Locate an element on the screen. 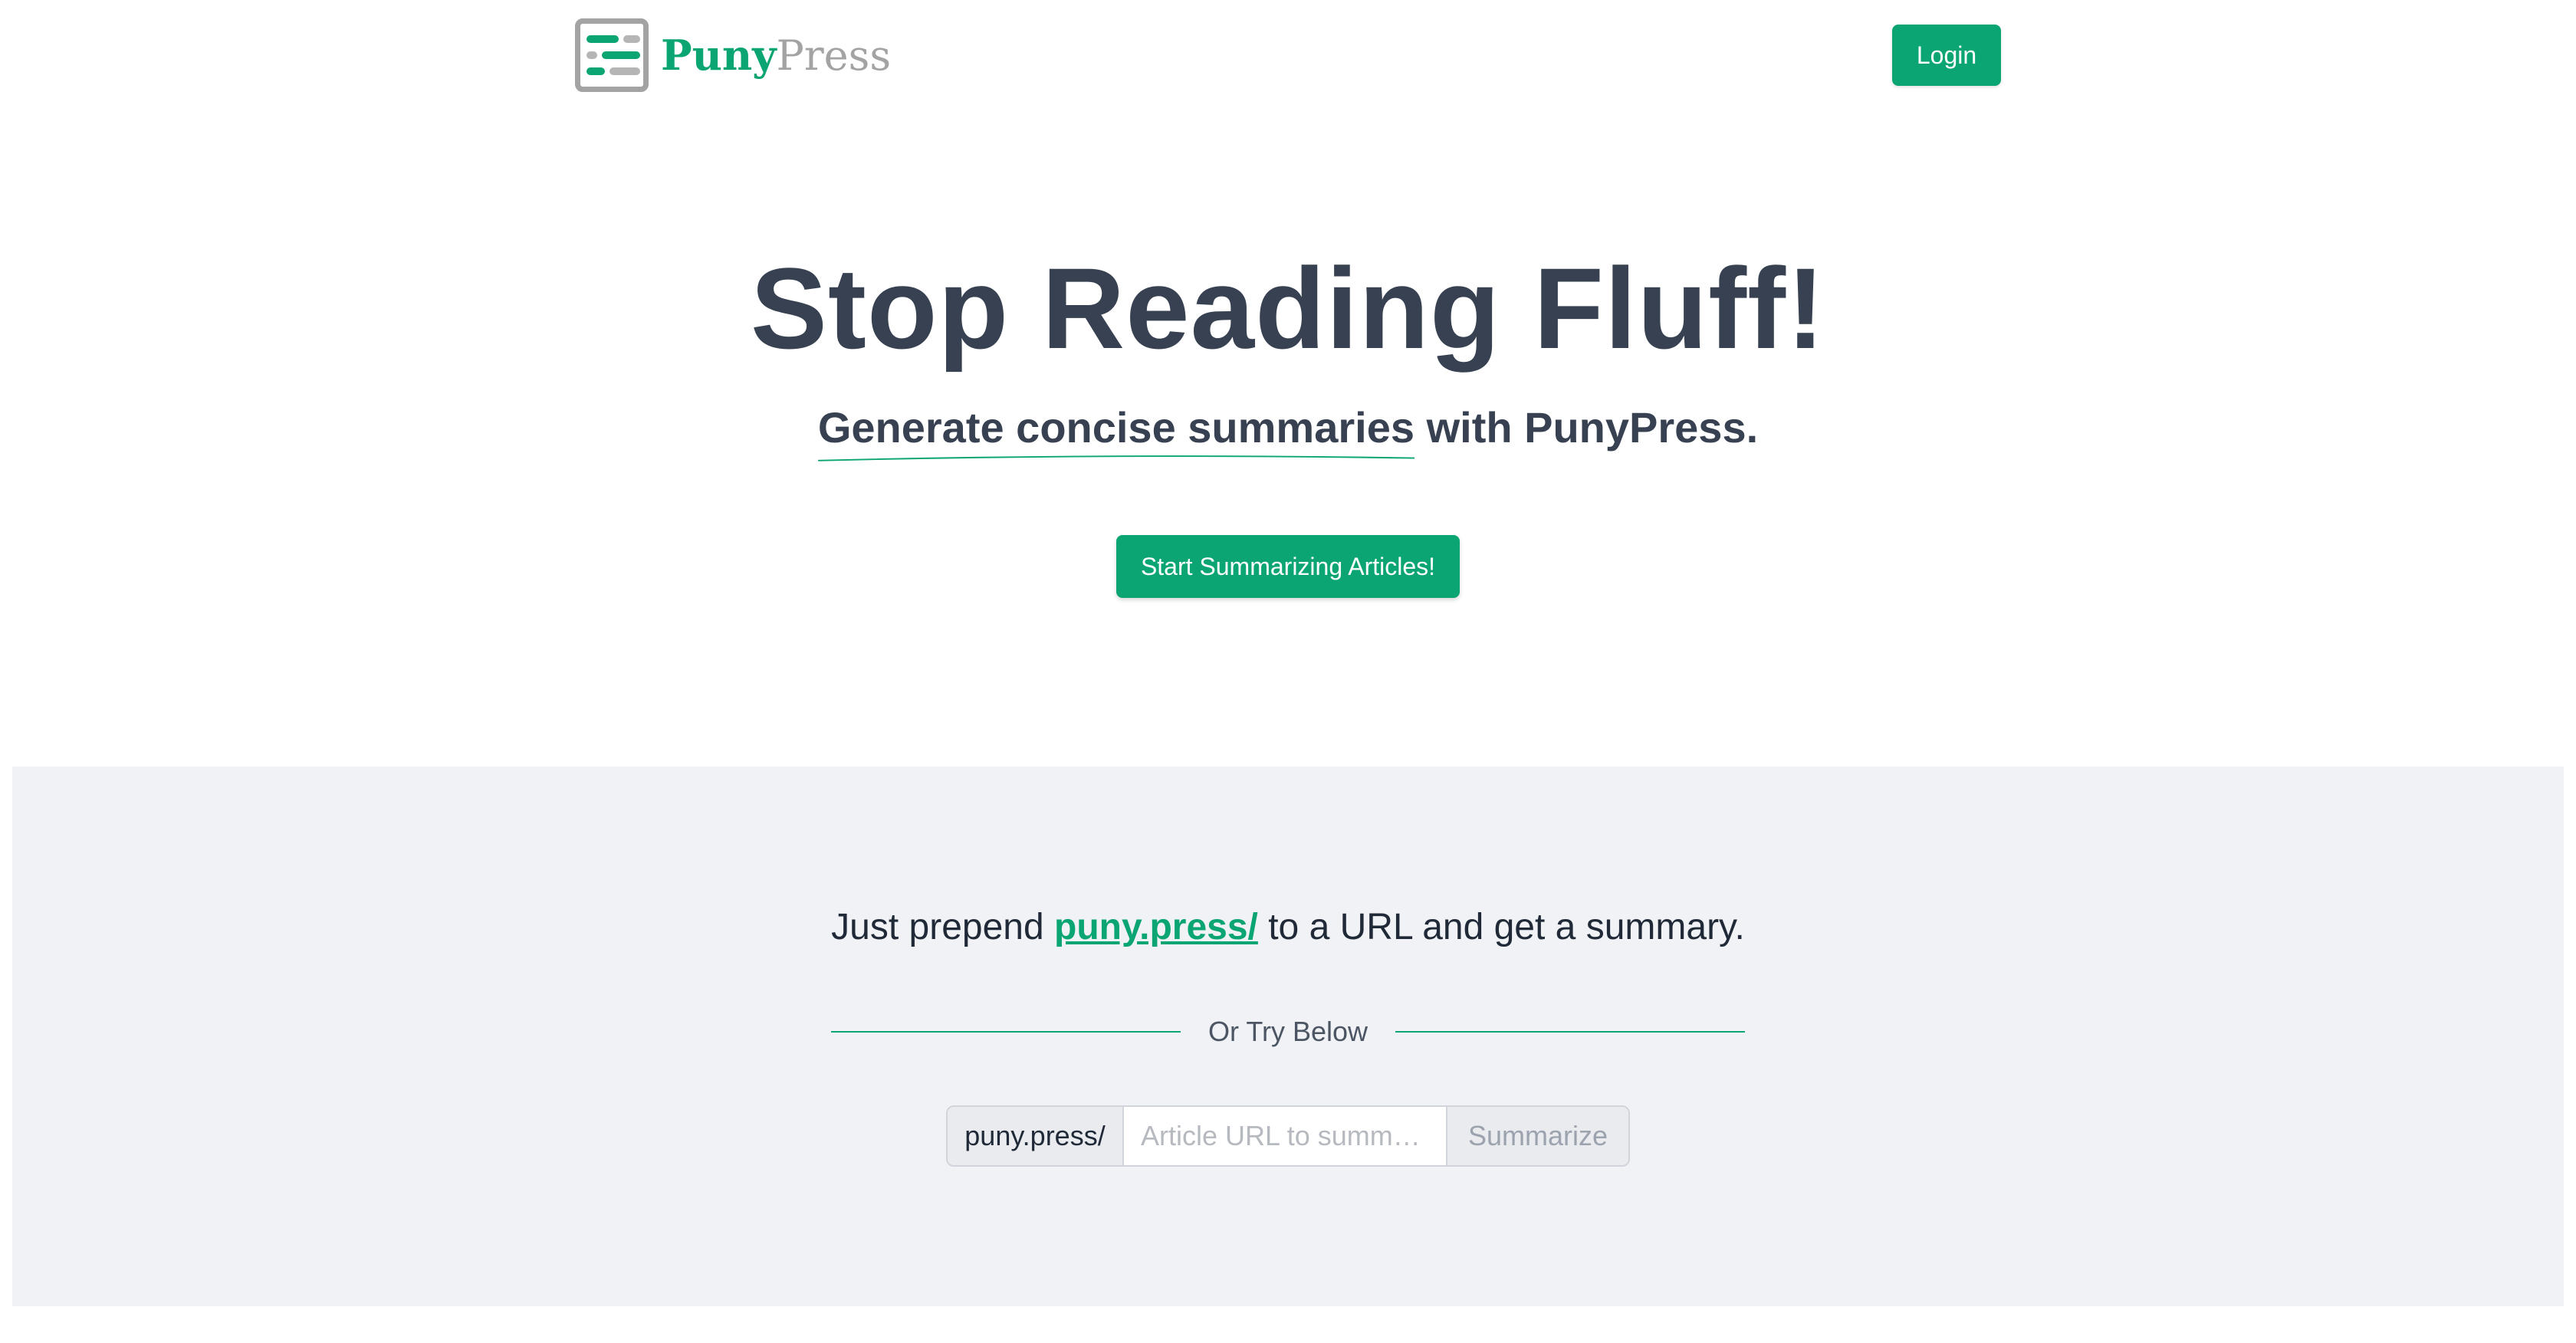 Image resolution: width=2576 pixels, height=1343 pixels. subtitle-highlight: Generate concise summaries is located at coordinates (1116, 432).